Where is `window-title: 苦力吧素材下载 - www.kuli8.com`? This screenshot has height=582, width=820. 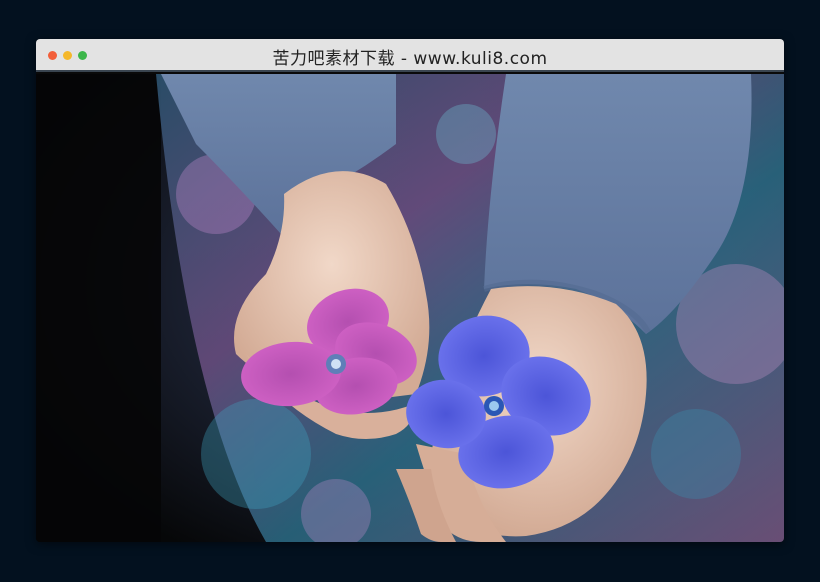 window-title: 苦力吧素材下载 - www.kuli8.com is located at coordinates (410, 59).